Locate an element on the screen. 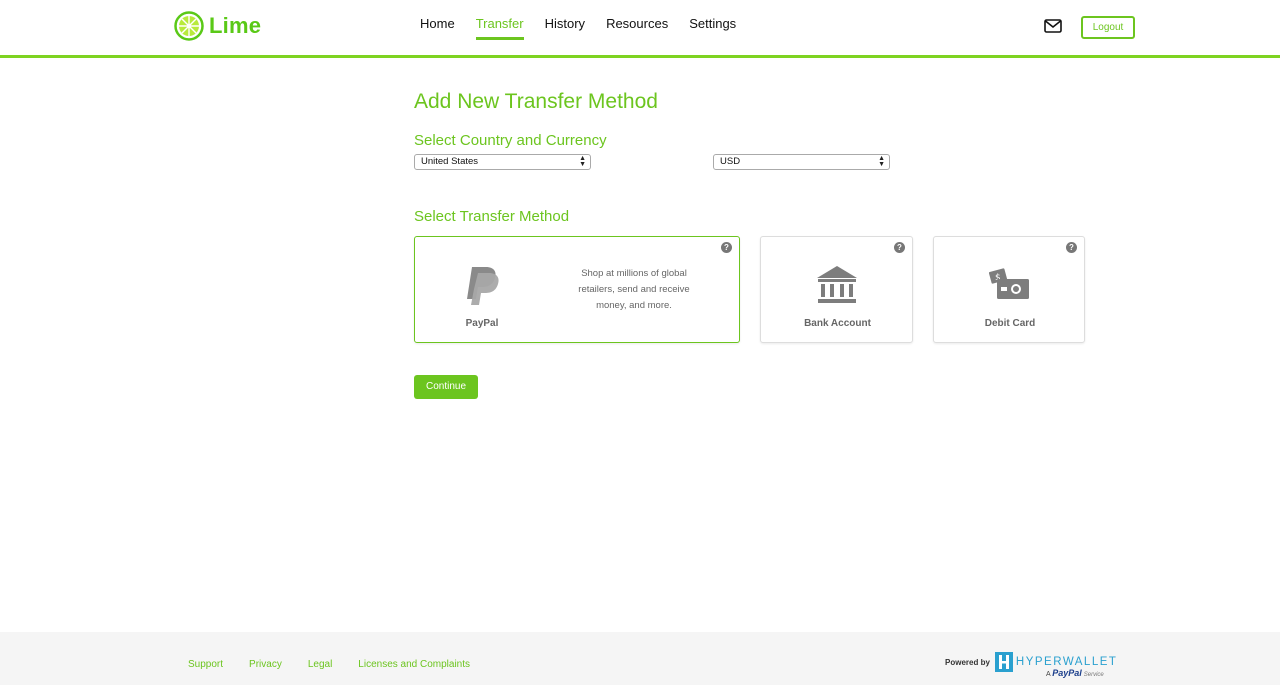 Image resolution: width=1280 pixels, height=685 pixels. footer-link-licenses: Licenses and Complaints is located at coordinates (414, 664).